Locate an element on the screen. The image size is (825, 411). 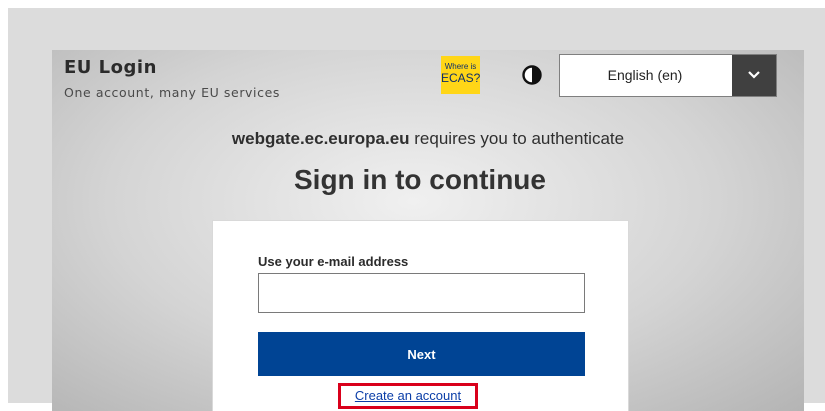
ecas-badge-line2: ECAS? is located at coordinates (461, 78).